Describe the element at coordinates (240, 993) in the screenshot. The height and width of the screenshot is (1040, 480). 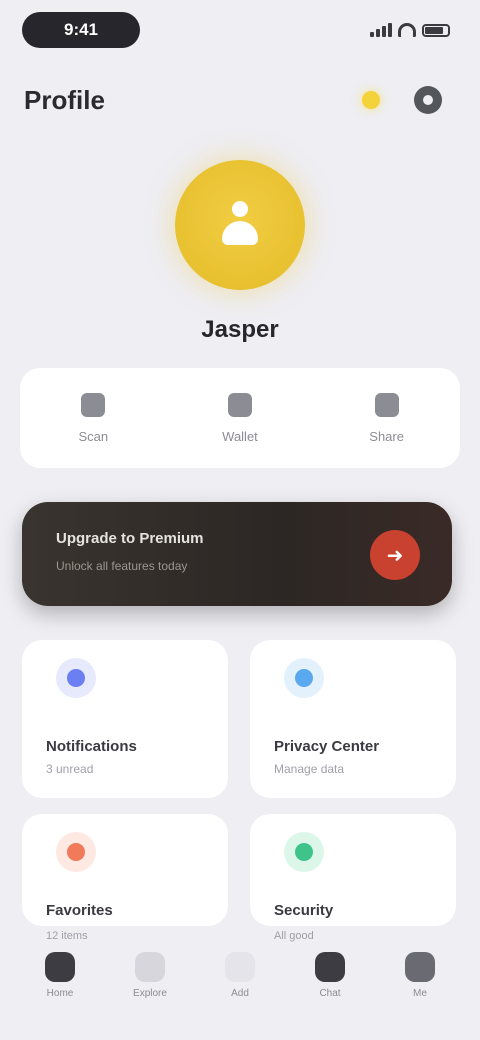
I see `tab-label: Add` at that location.